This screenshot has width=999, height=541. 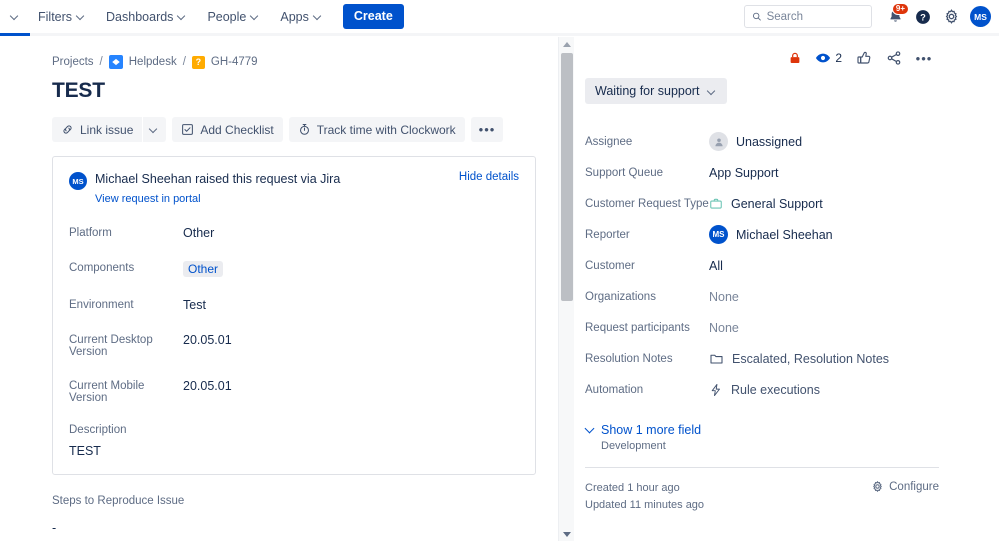 What do you see at coordinates (567, 534) in the screenshot?
I see `scroll-down-button` at bounding box center [567, 534].